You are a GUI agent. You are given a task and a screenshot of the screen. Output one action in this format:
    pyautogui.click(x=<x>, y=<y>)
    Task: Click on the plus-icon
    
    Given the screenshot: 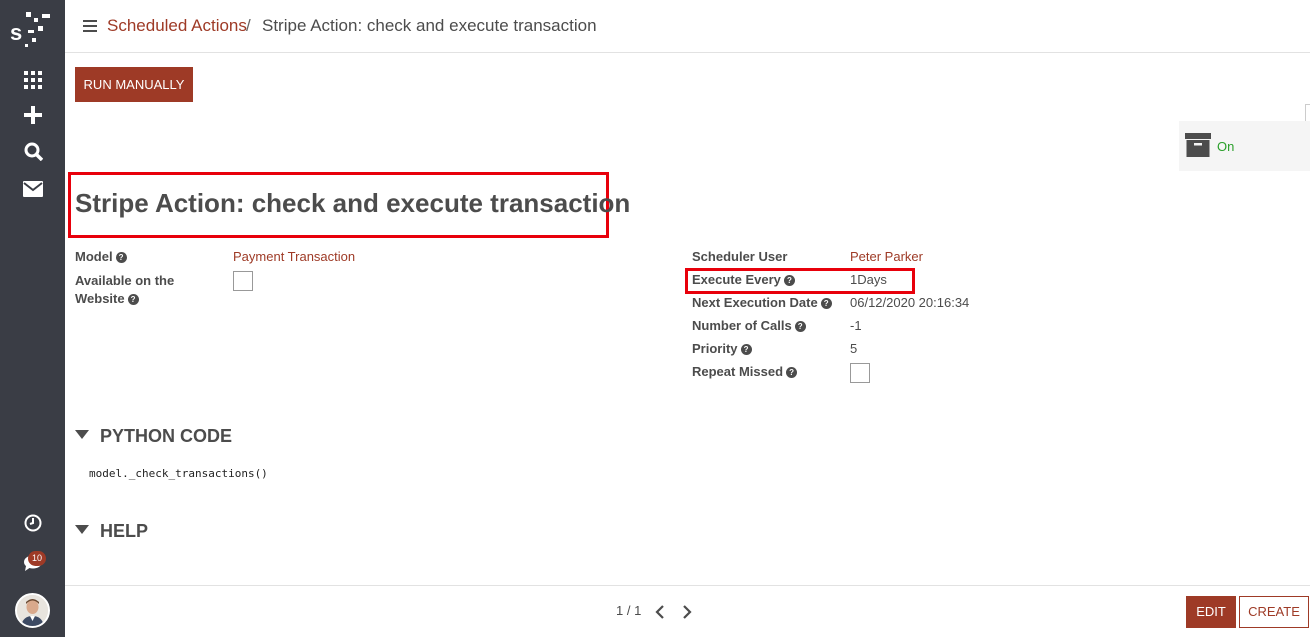 What is the action you would take?
    pyautogui.click(x=33, y=115)
    